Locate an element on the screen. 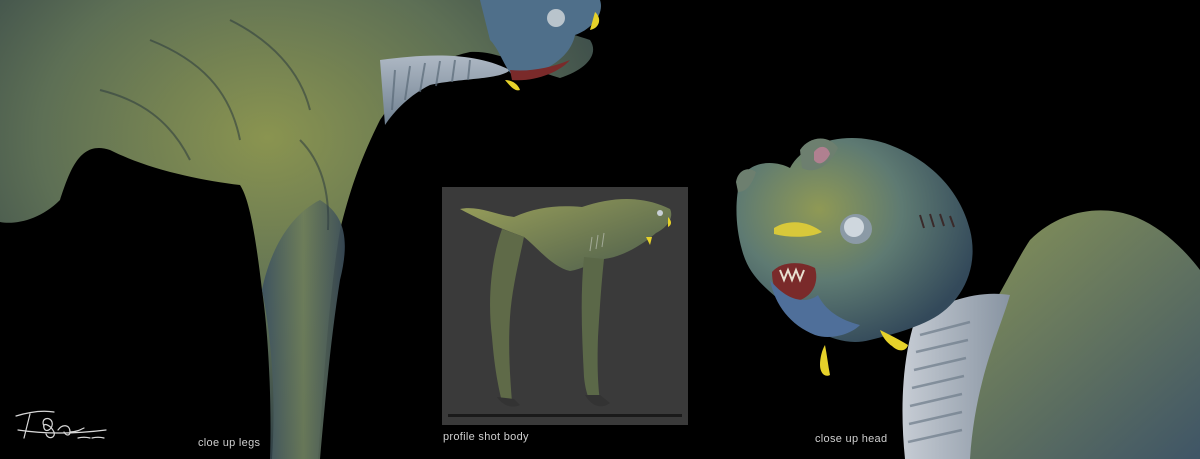 The image size is (1200, 459). caption-profile: profile shot body is located at coordinates (486, 437).